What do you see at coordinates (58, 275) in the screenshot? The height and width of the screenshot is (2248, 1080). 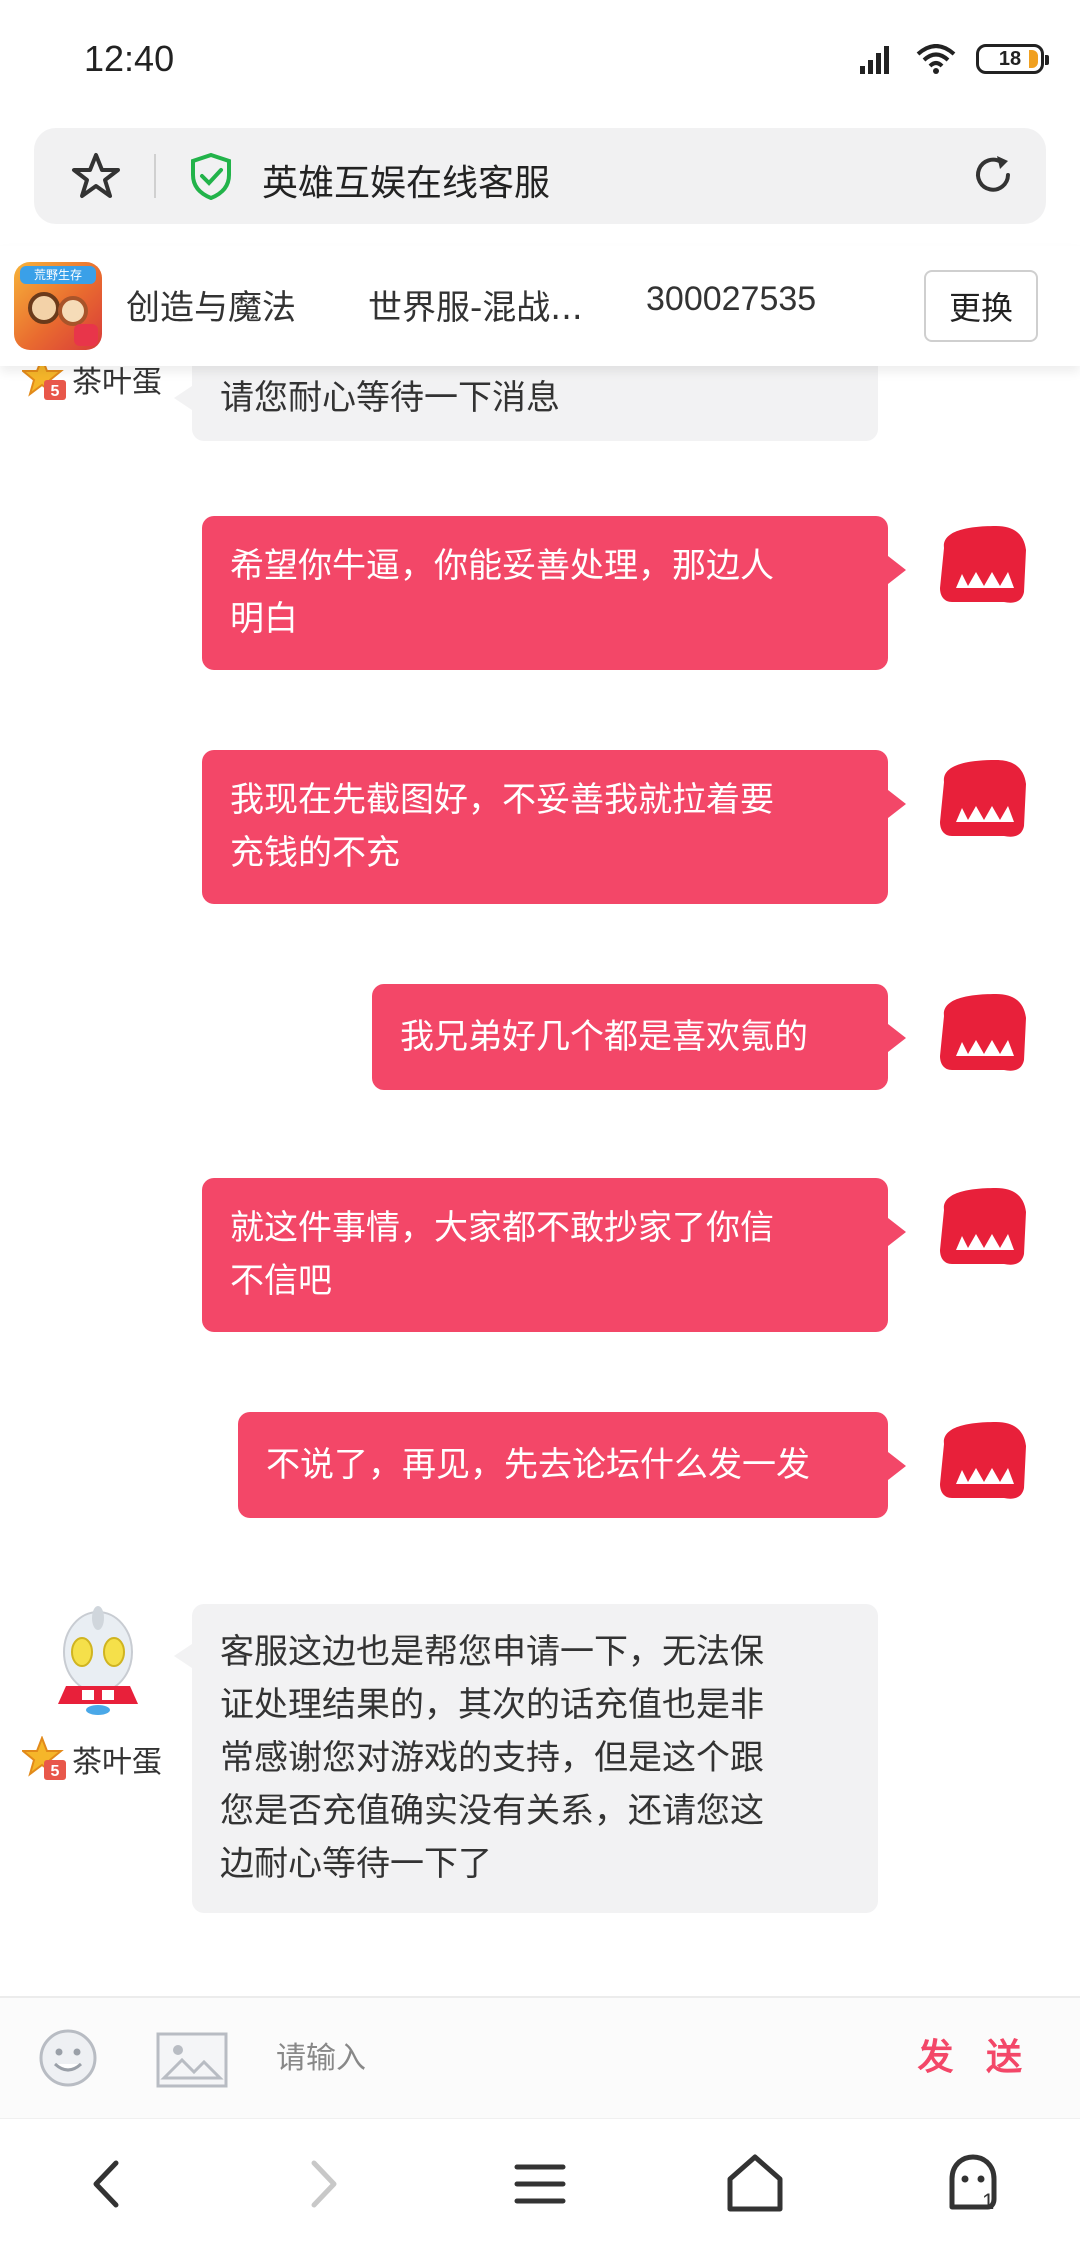 I see `game-icon-caption: 荒野生存` at bounding box center [58, 275].